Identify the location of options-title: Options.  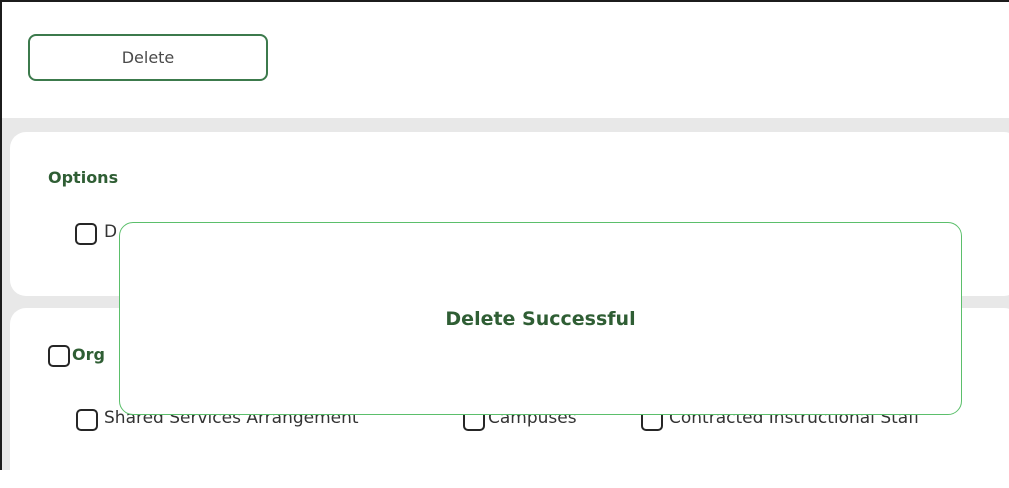
(83, 177).